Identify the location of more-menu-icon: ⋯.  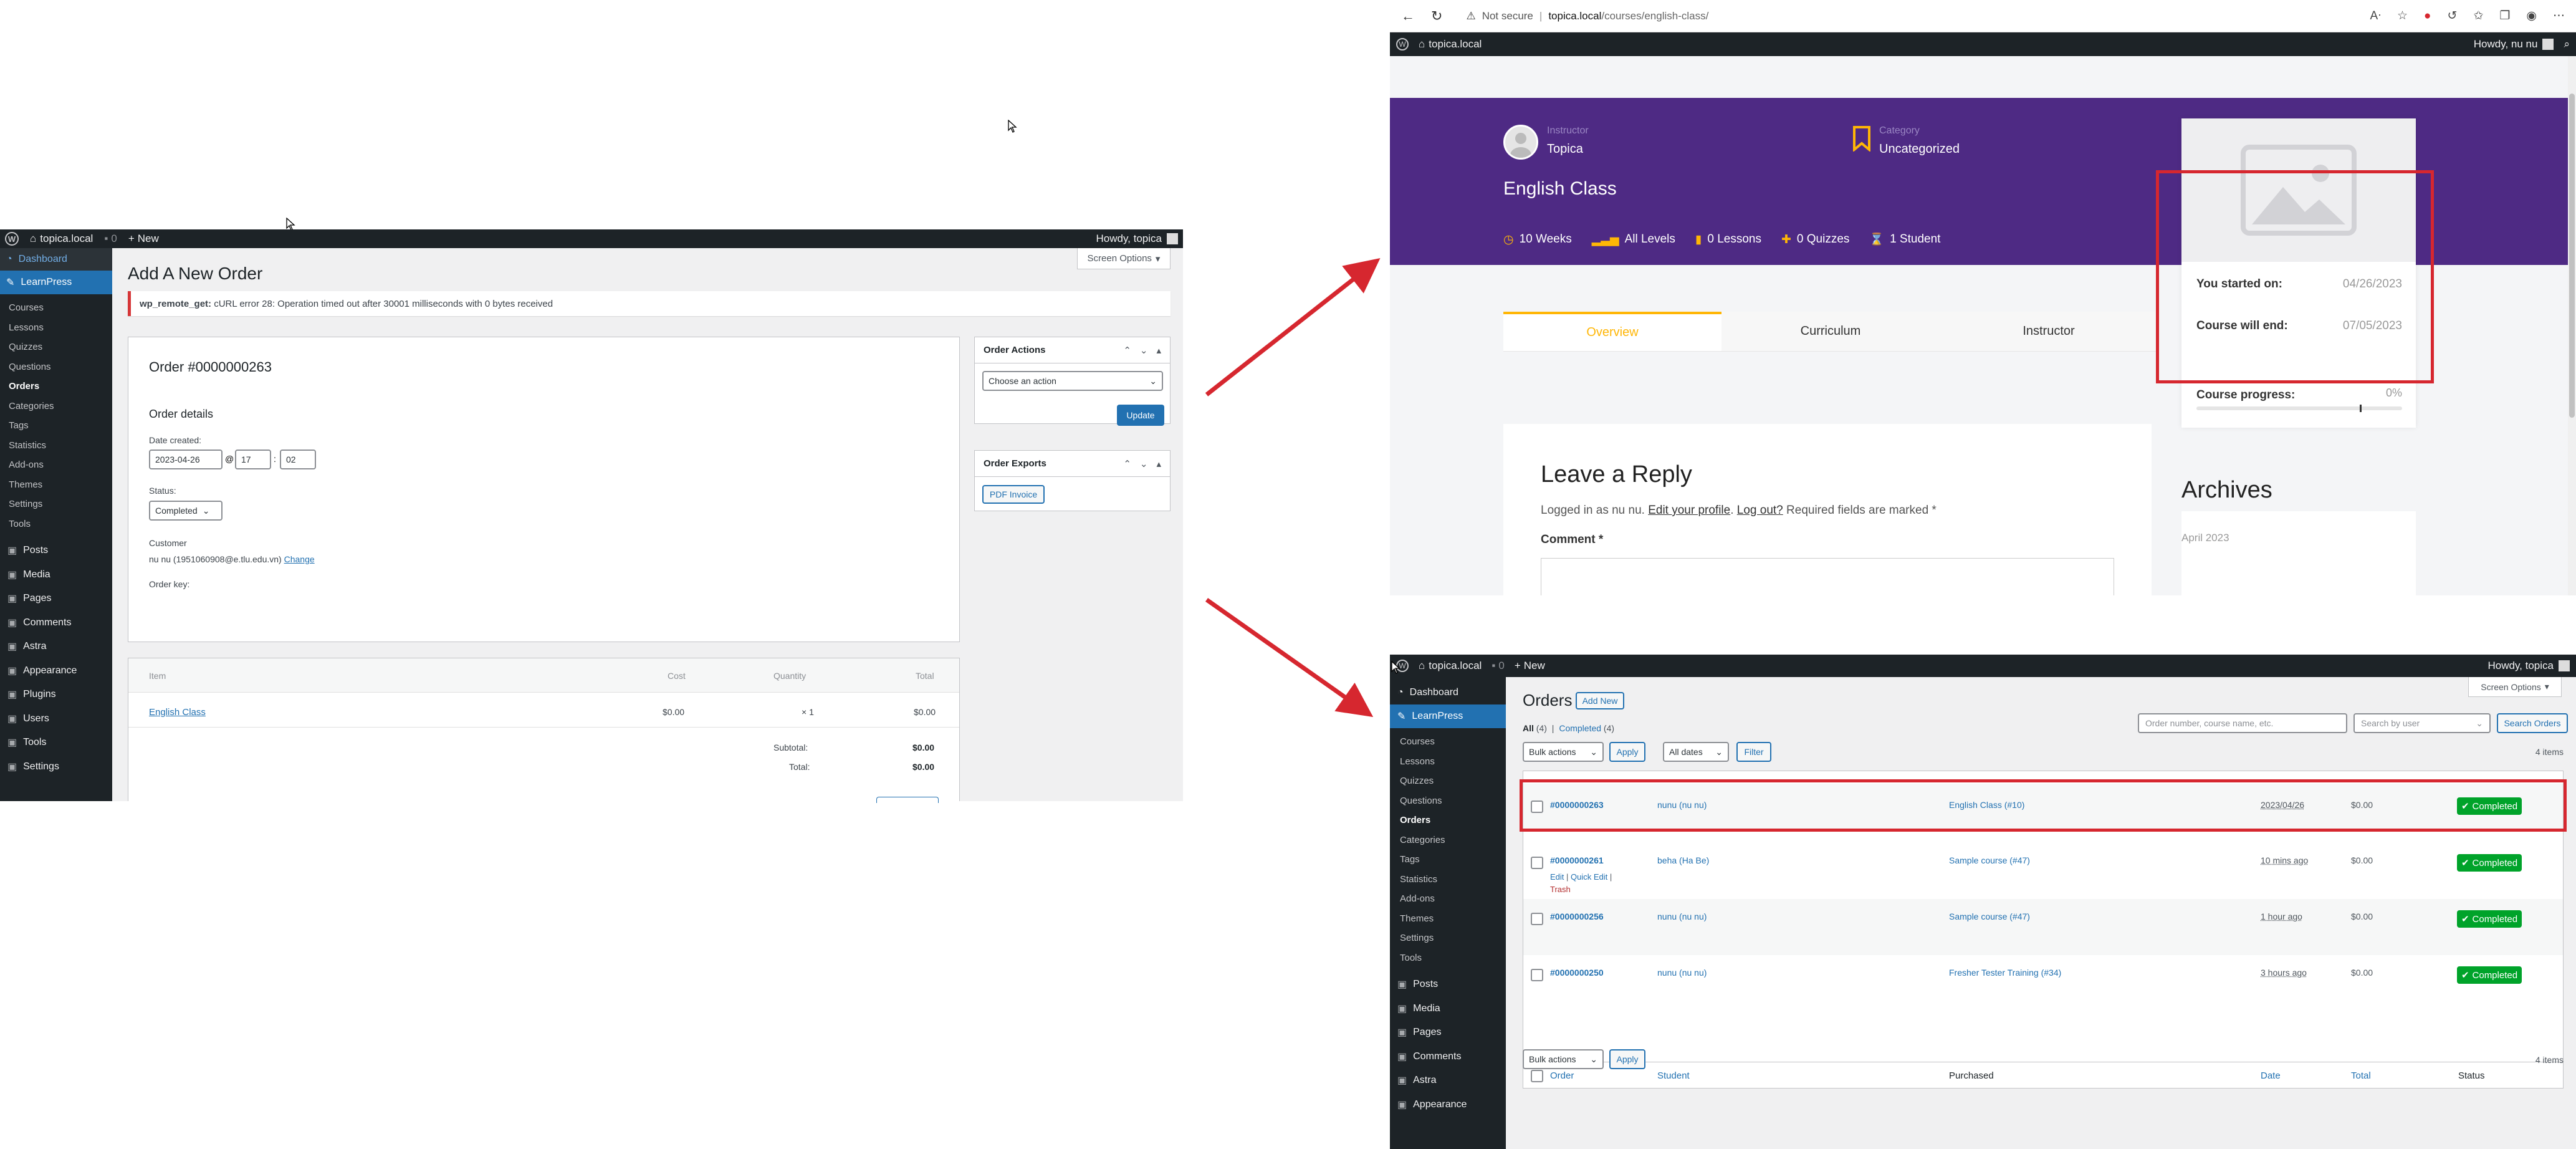
(2559, 16).